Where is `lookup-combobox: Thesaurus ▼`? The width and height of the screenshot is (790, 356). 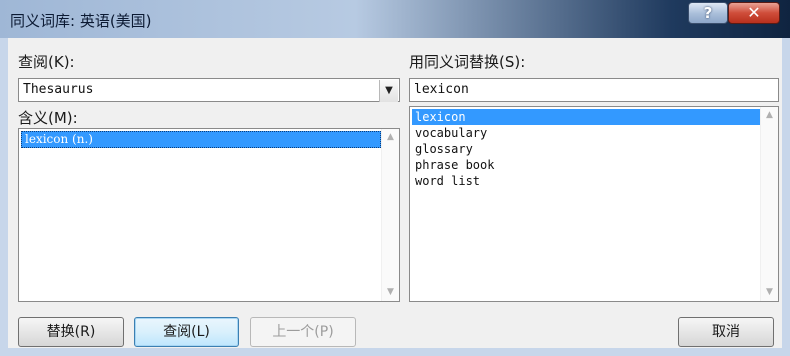 lookup-combobox: Thesaurus ▼ is located at coordinates (209, 90).